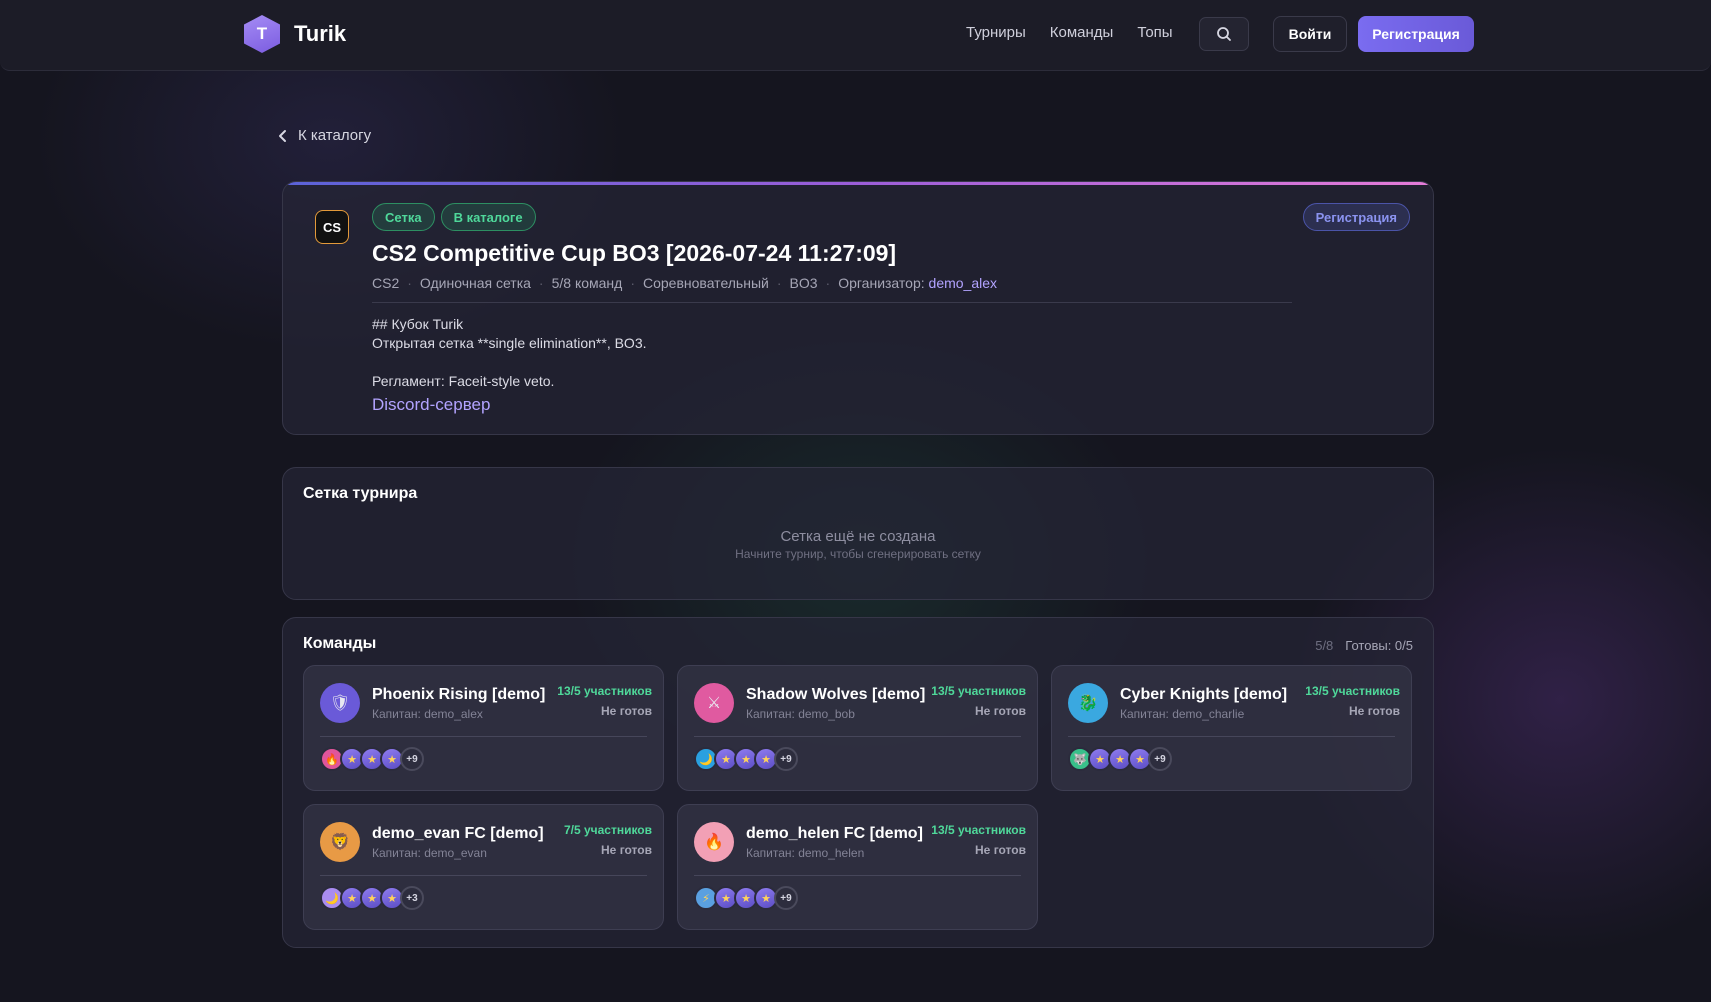  What do you see at coordinates (320, 33) in the screenshot?
I see `app-name: Turik` at bounding box center [320, 33].